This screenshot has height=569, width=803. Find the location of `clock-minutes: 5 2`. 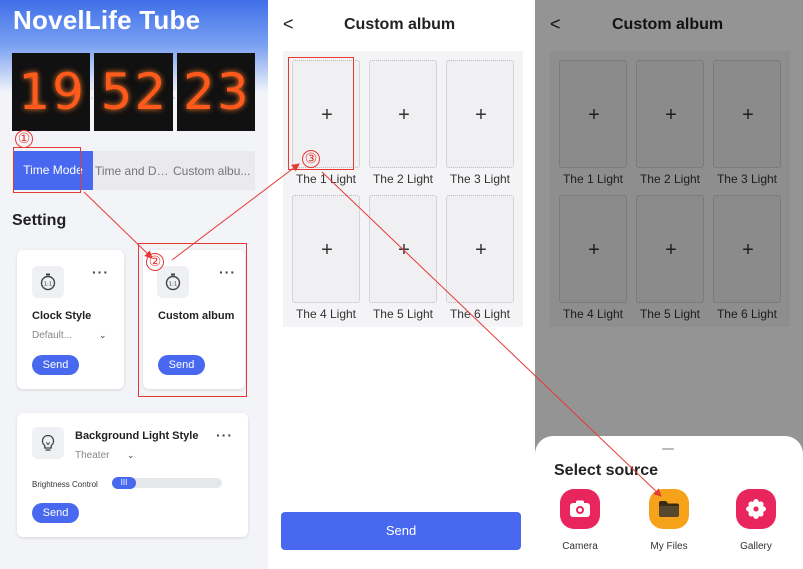

clock-minutes: 5 2 is located at coordinates (133, 92).